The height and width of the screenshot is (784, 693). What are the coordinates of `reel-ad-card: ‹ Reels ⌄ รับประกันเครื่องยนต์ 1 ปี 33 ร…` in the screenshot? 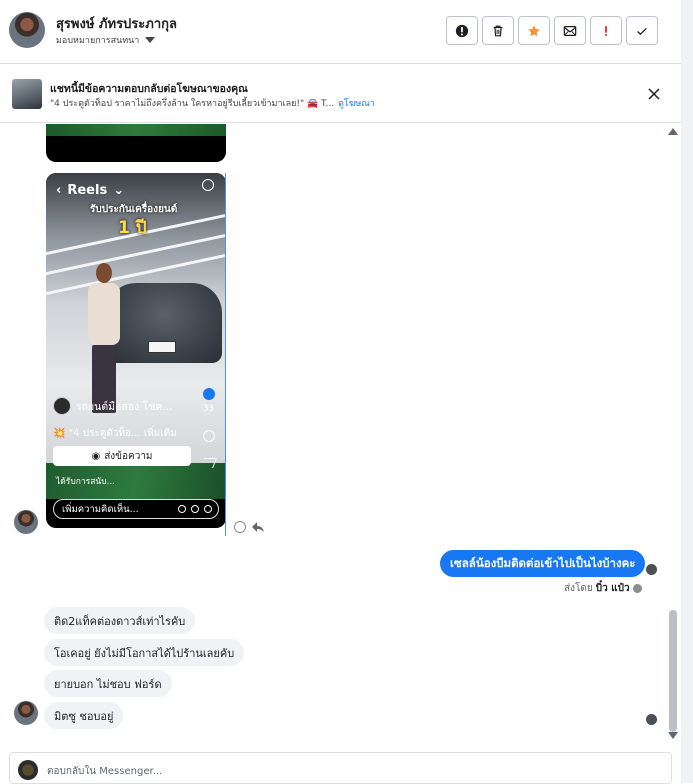 It's located at (136, 350).